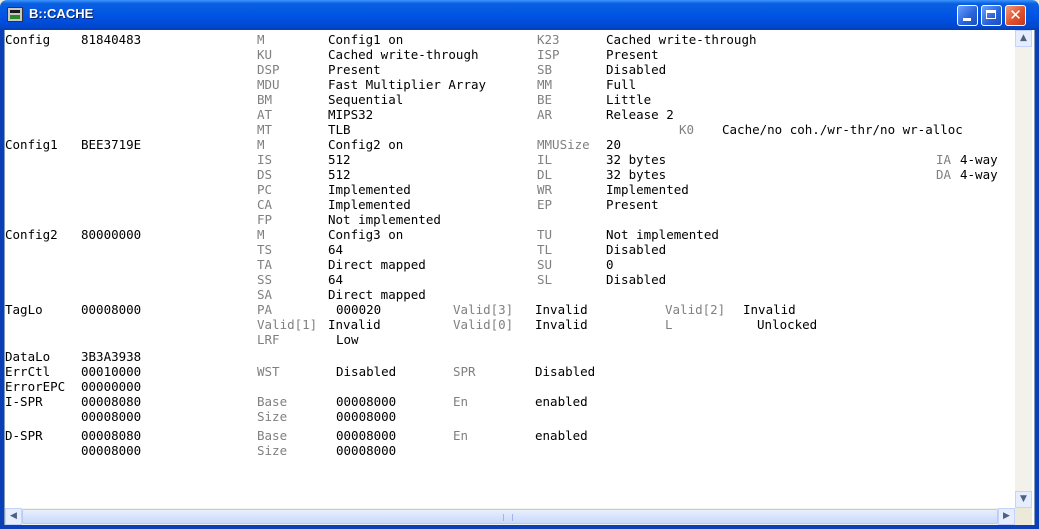  Describe the element at coordinates (265, 279) in the screenshot. I see `field-label: SS` at that location.